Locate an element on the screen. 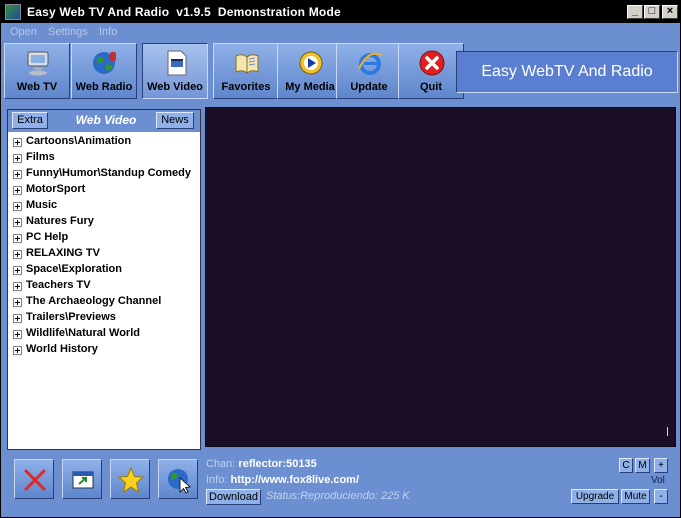 This screenshot has height=518, width=681. web-tv-label: Web TV is located at coordinates (37, 87).